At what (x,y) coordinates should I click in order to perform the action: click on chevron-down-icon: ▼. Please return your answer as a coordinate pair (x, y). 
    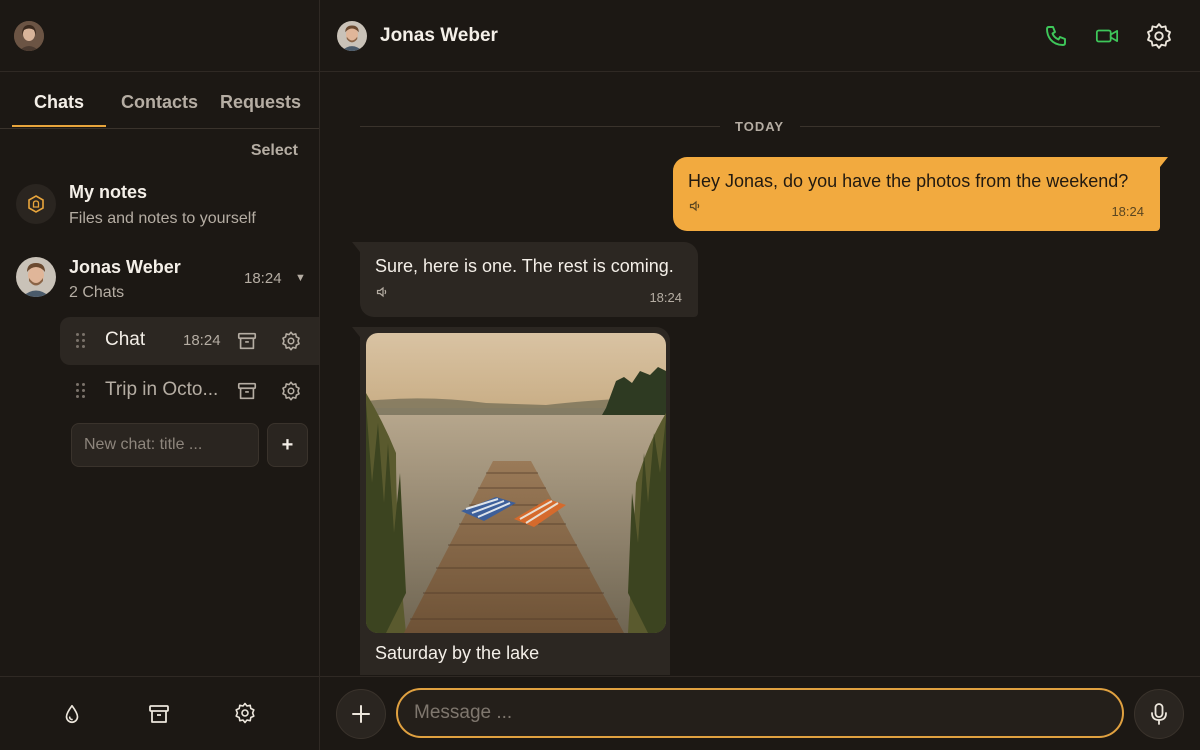
    Looking at the image, I should click on (300, 278).